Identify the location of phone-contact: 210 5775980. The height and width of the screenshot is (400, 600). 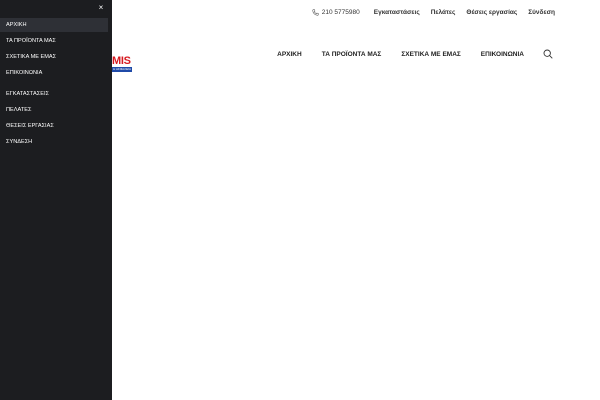
(336, 12).